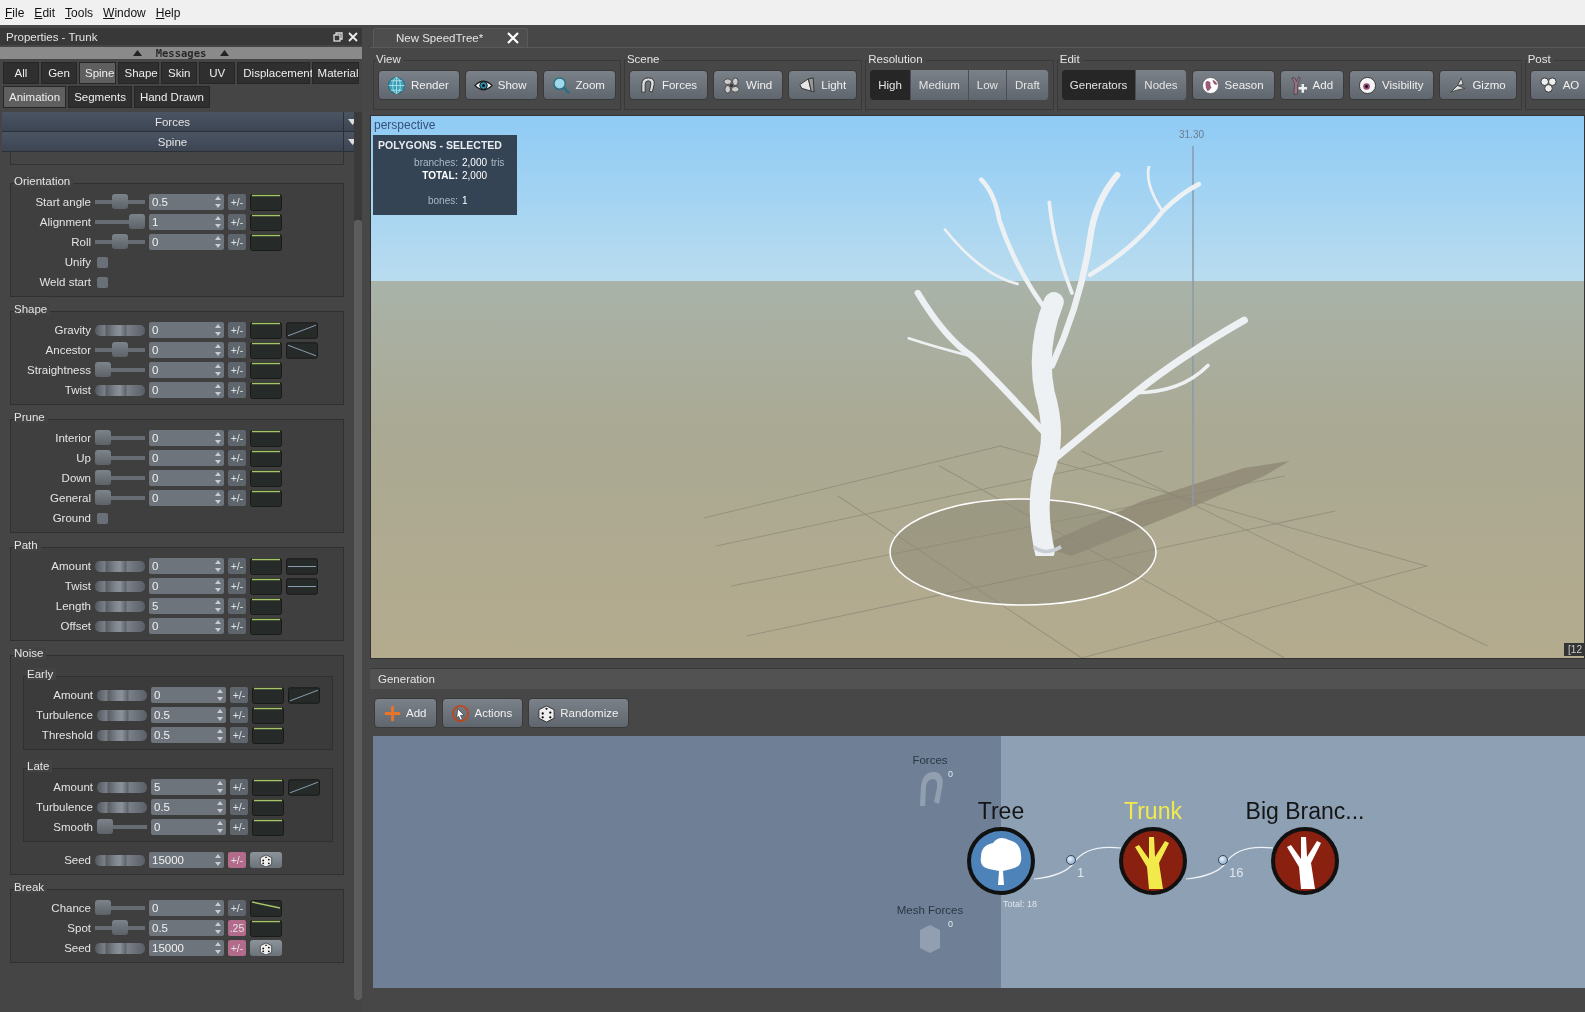 This screenshot has height=1012, width=1585. I want to click on randomize-button, so click(266, 948).